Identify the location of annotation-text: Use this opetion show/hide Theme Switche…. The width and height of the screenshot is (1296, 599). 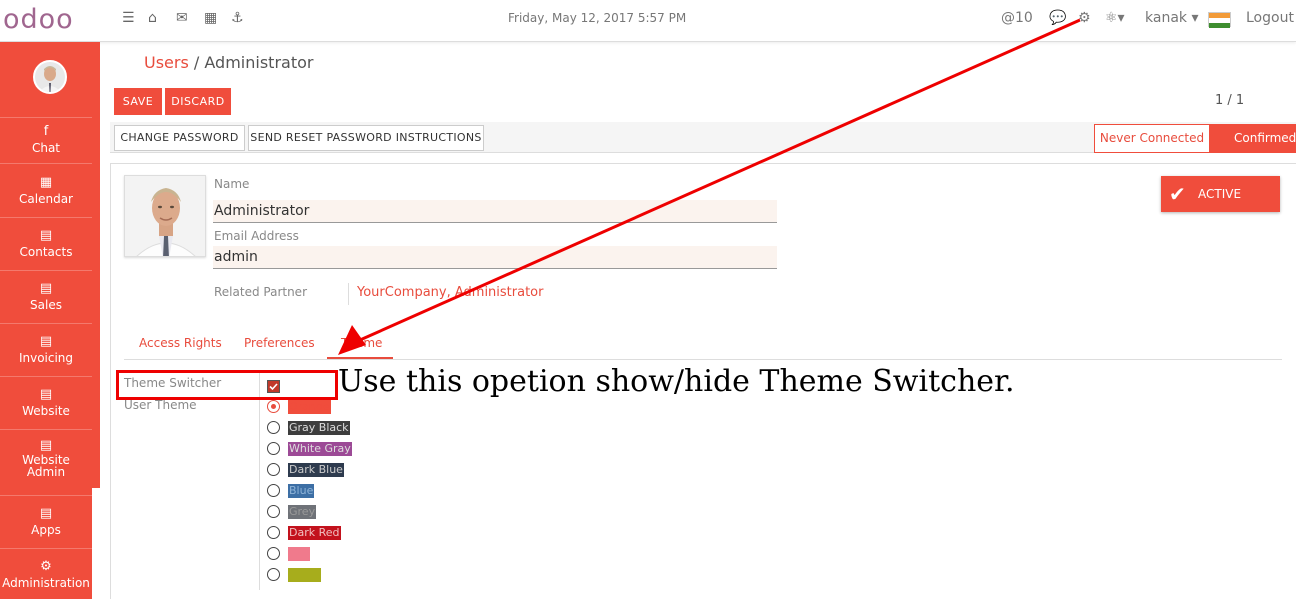
(676, 381).